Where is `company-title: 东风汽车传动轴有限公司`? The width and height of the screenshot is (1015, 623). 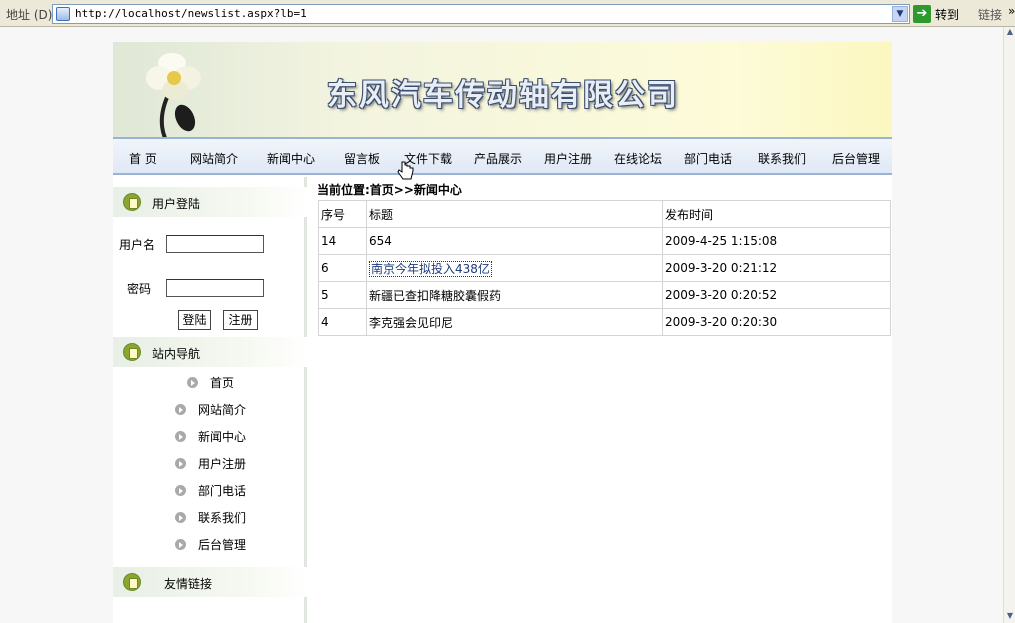
company-title: 东风汽车传动轴有限公司 is located at coordinates (503, 95).